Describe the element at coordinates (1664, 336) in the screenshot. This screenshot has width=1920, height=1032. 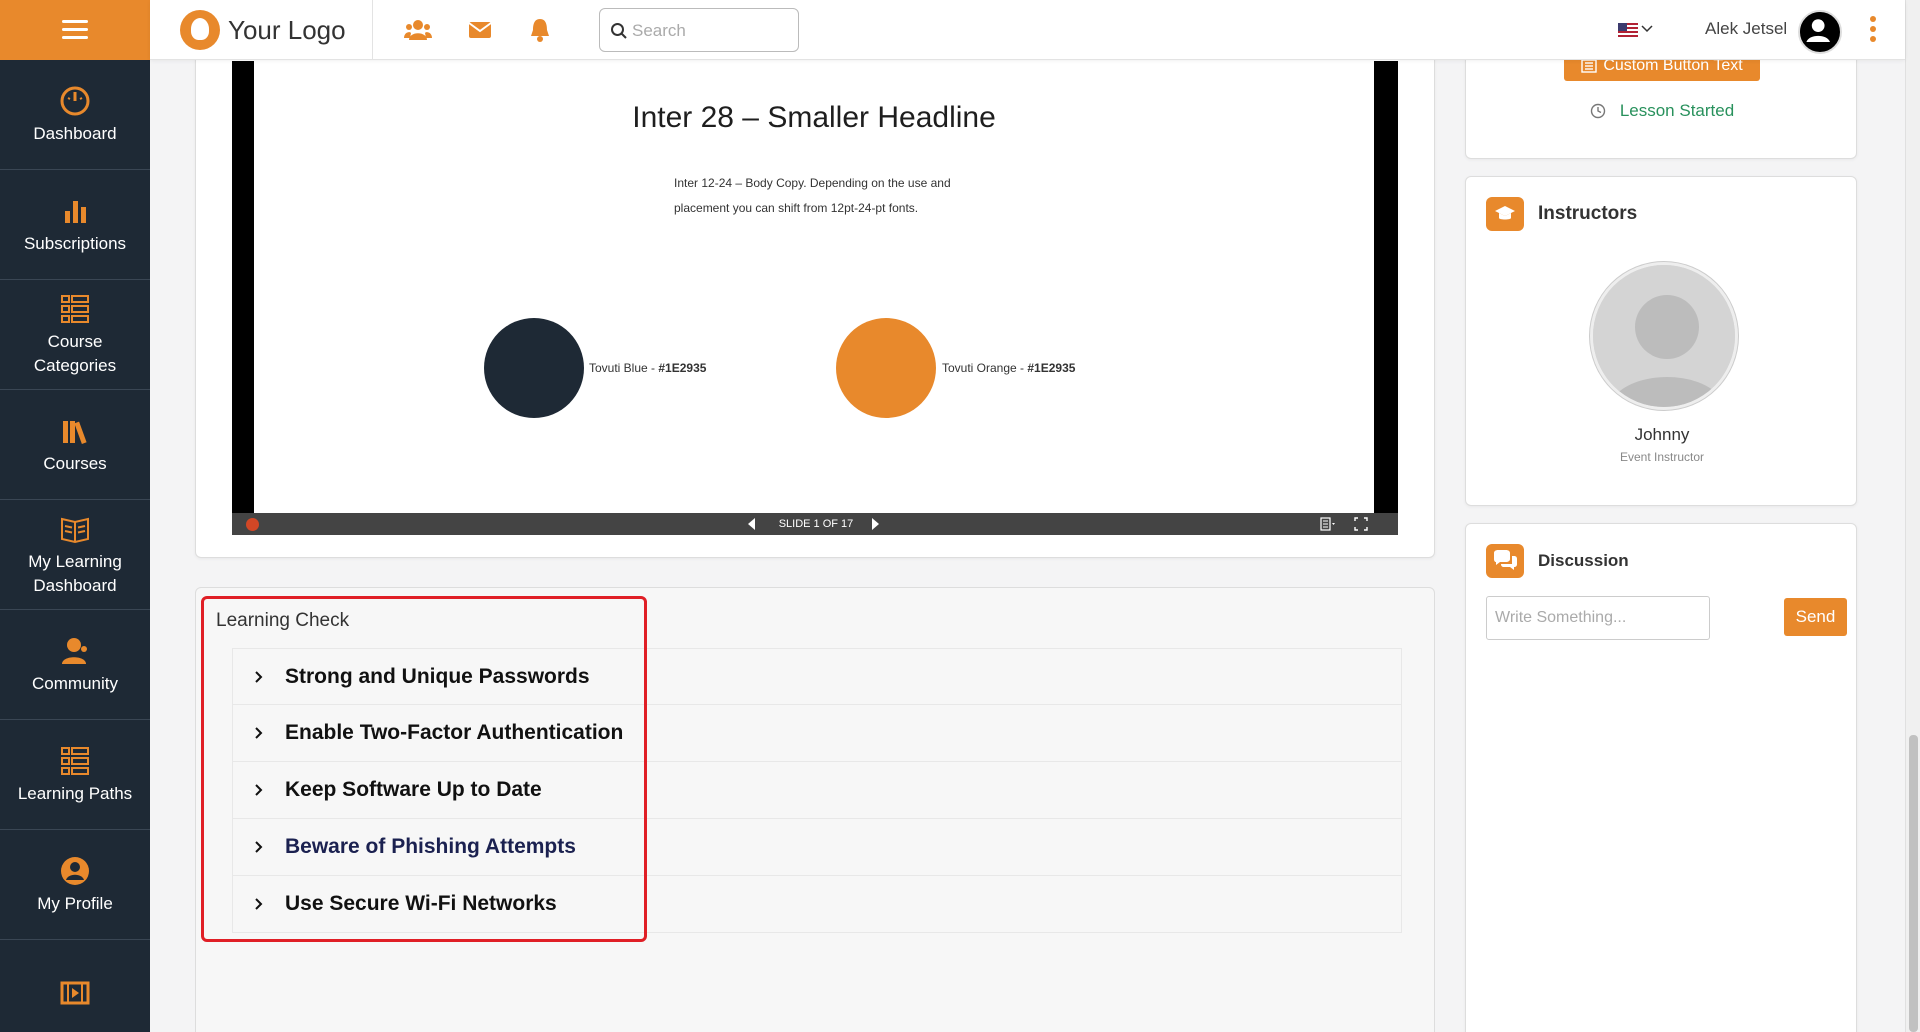
I see `instructor-avatar` at that location.